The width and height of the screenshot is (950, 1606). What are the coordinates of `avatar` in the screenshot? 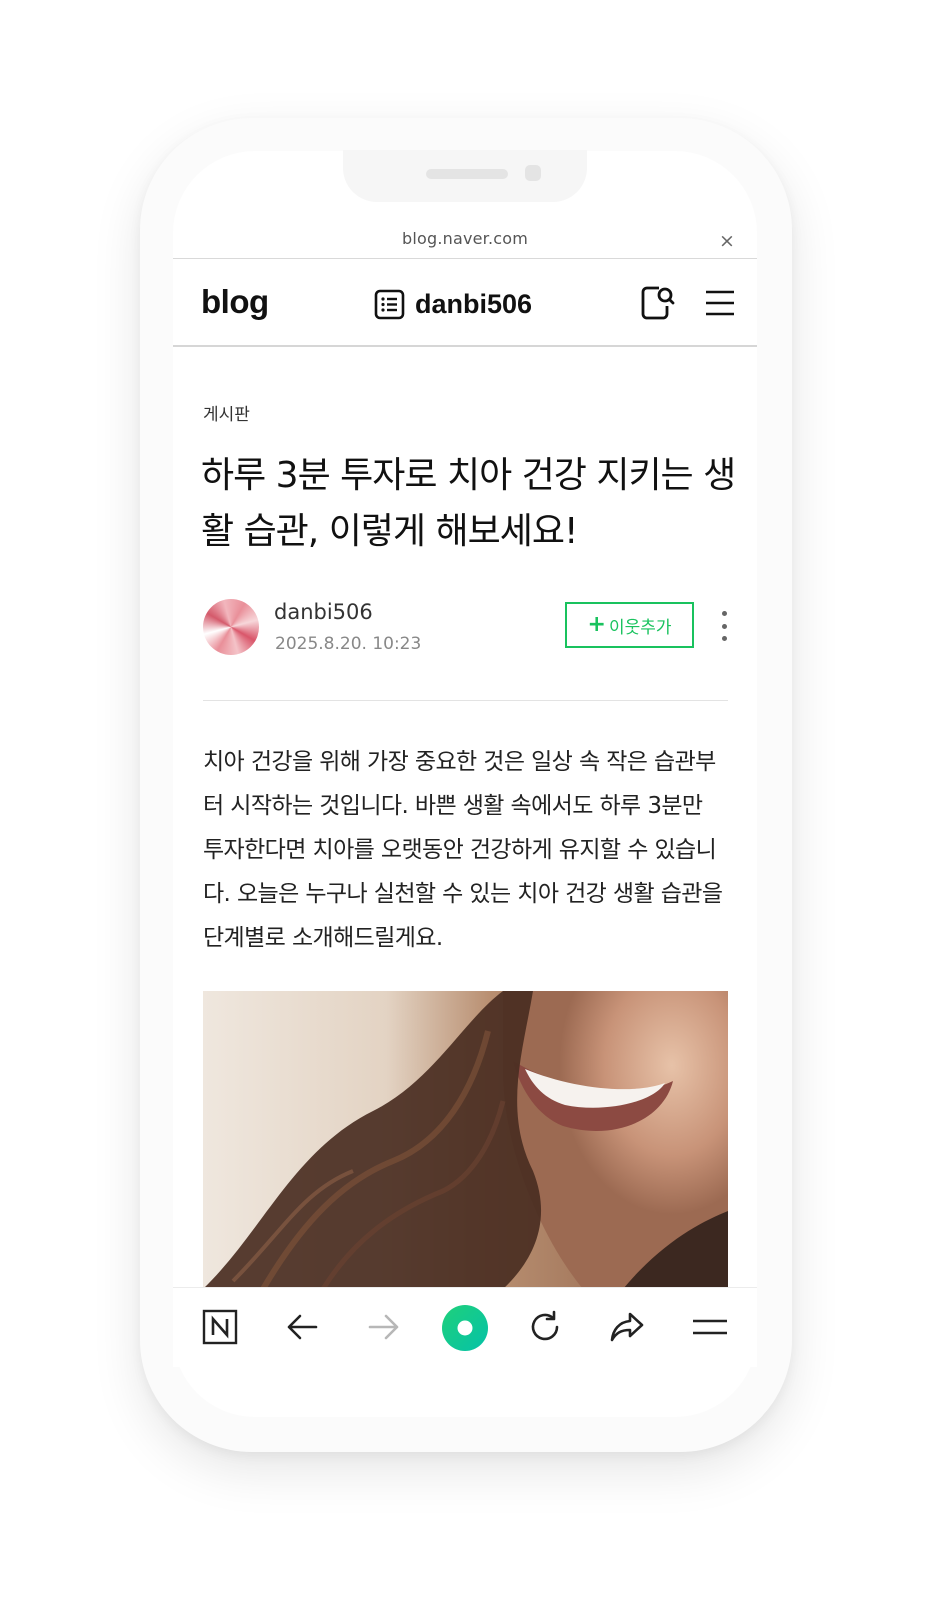 It's located at (231, 627).